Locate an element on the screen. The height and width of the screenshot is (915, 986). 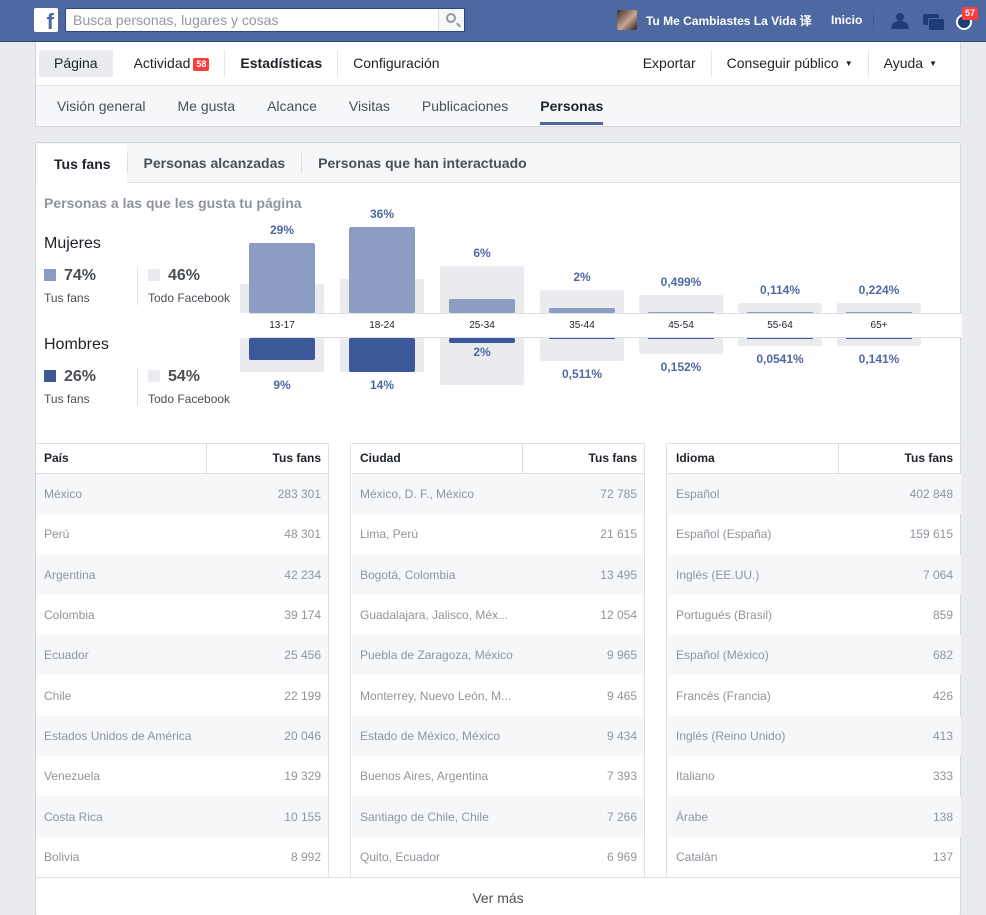
nav-estadisticas: Estadísticas is located at coordinates (281, 63).